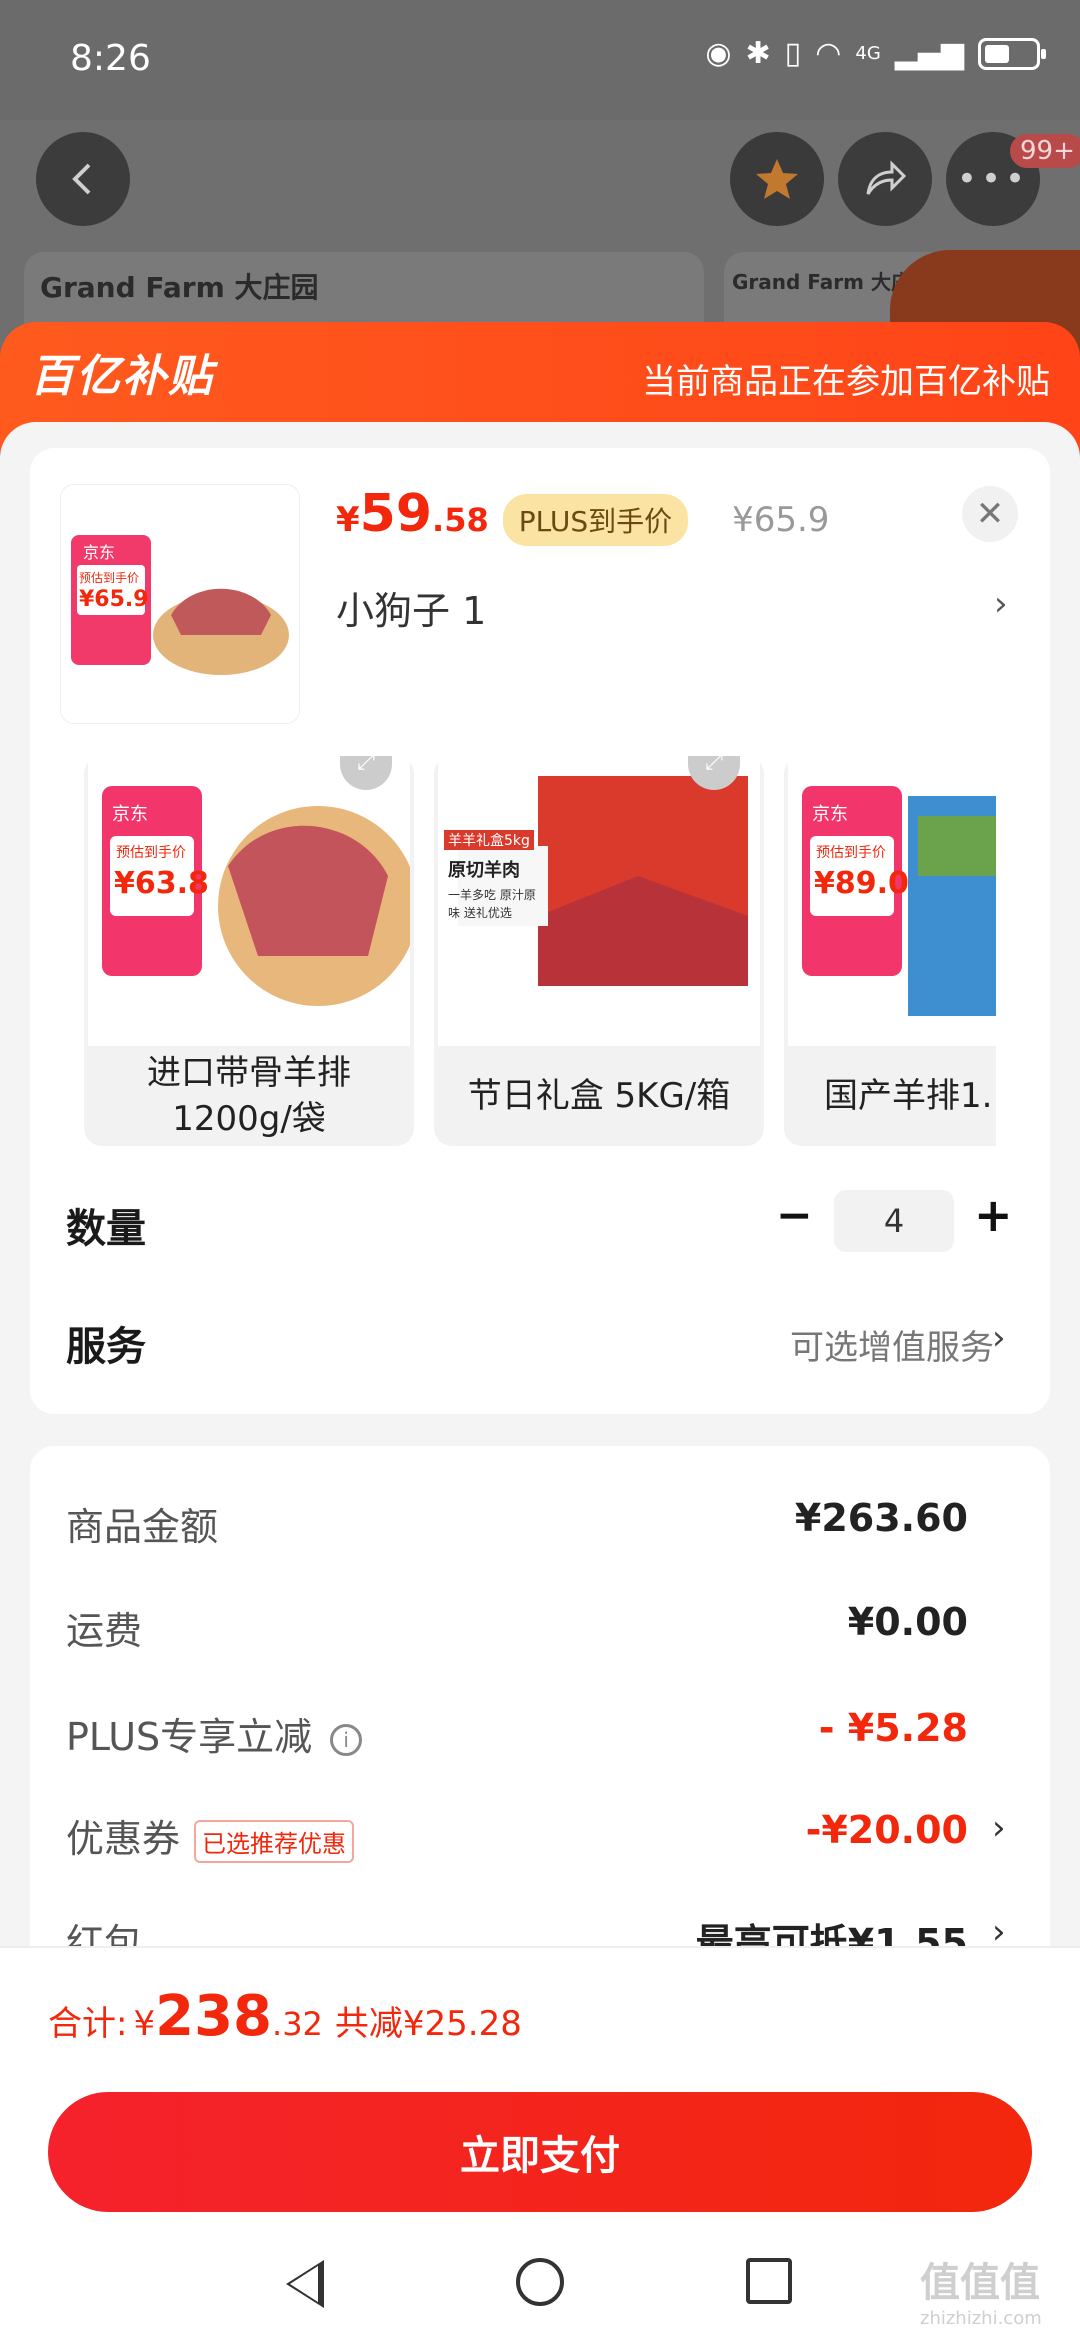 This screenshot has height=2340, width=1080. What do you see at coordinates (929, 53) in the screenshot?
I see `signal-icon: ▂▄▆` at bounding box center [929, 53].